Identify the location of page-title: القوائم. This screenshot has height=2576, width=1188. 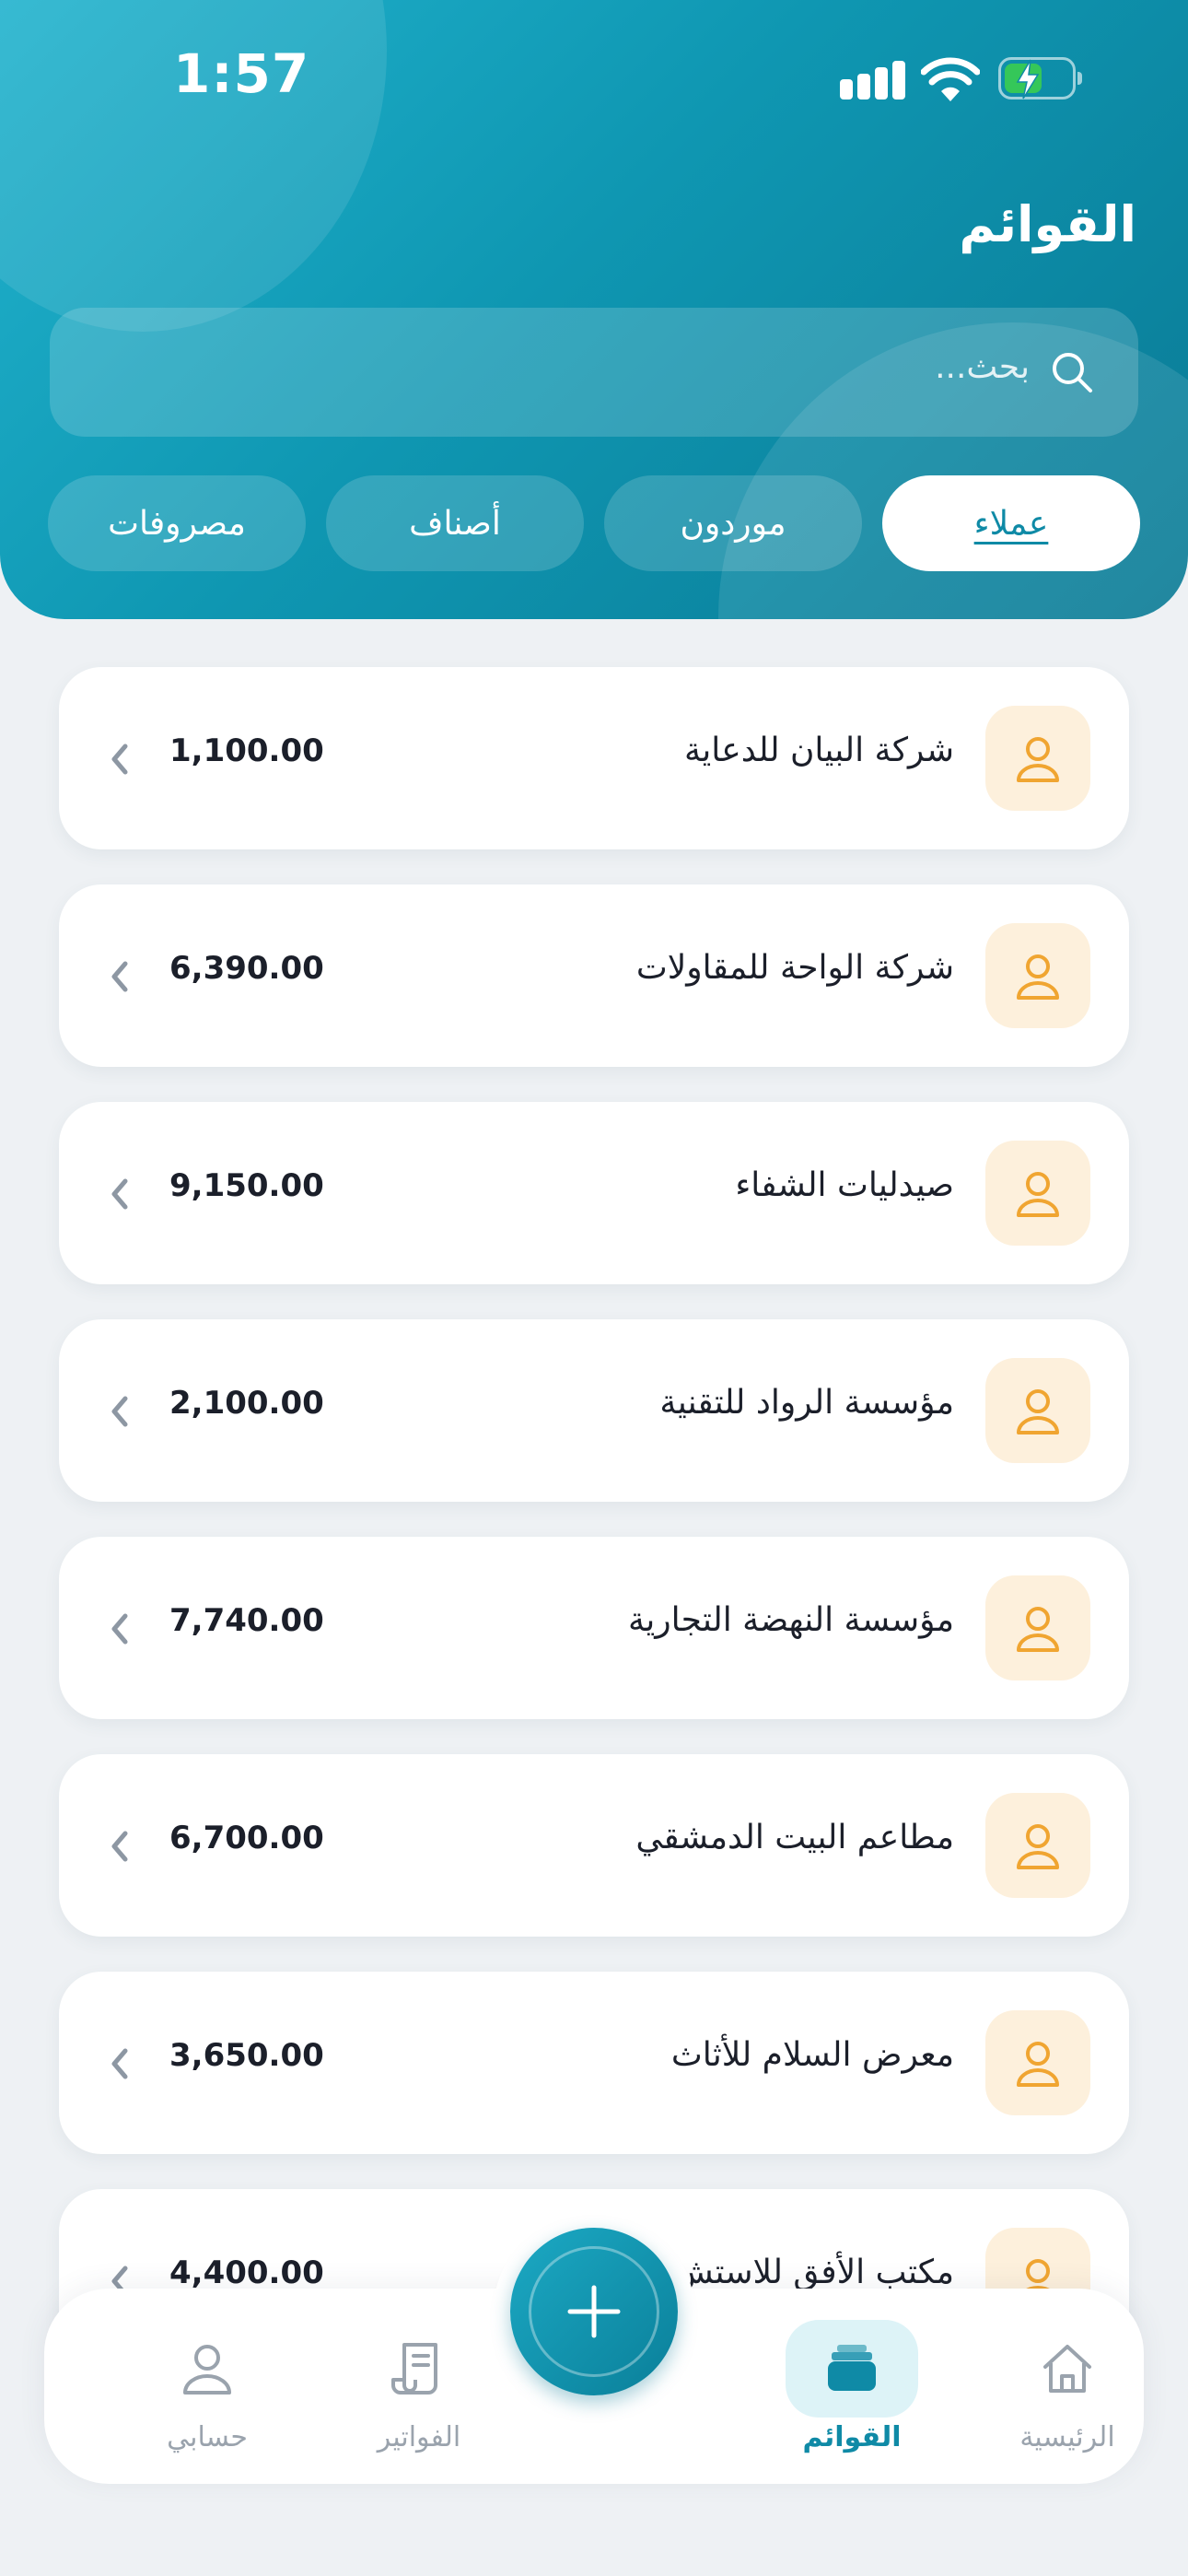
(1047, 224).